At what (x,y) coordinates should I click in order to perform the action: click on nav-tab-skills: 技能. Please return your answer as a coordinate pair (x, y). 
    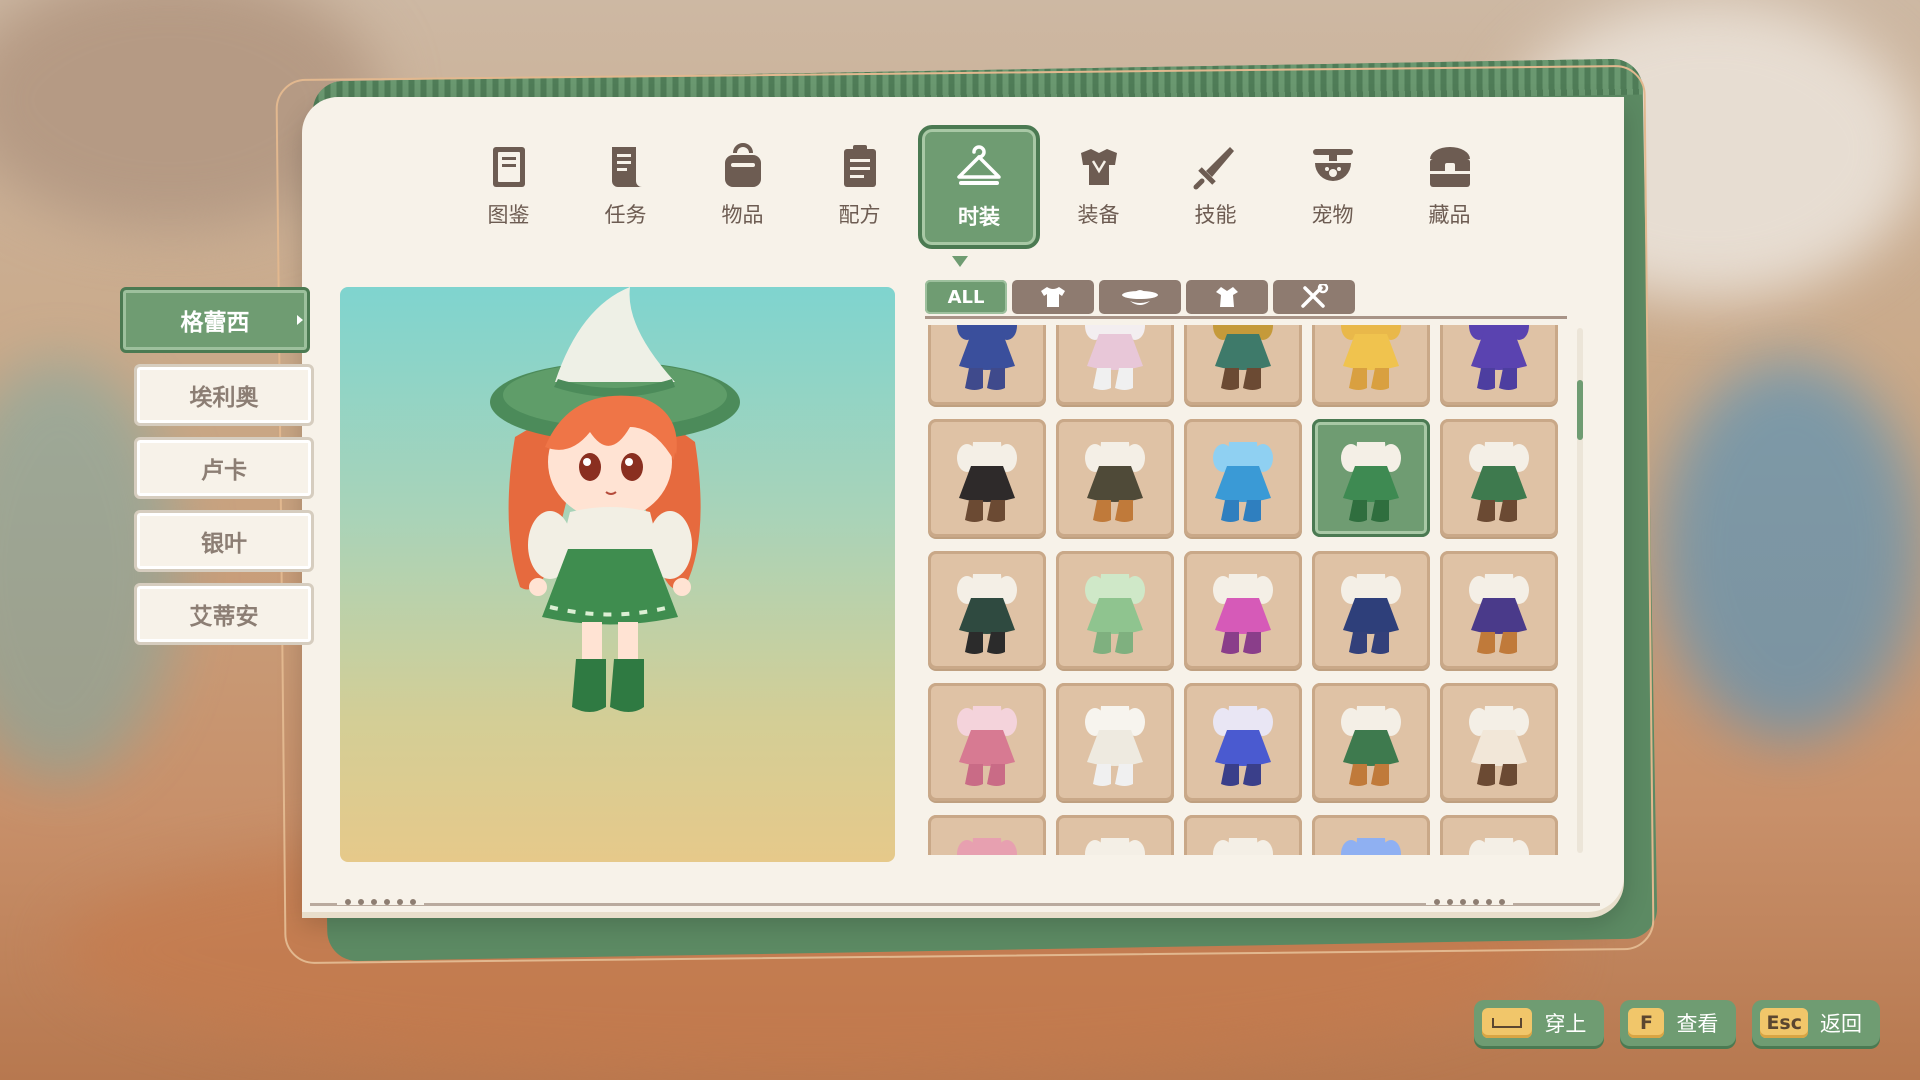
    Looking at the image, I should click on (1215, 185).